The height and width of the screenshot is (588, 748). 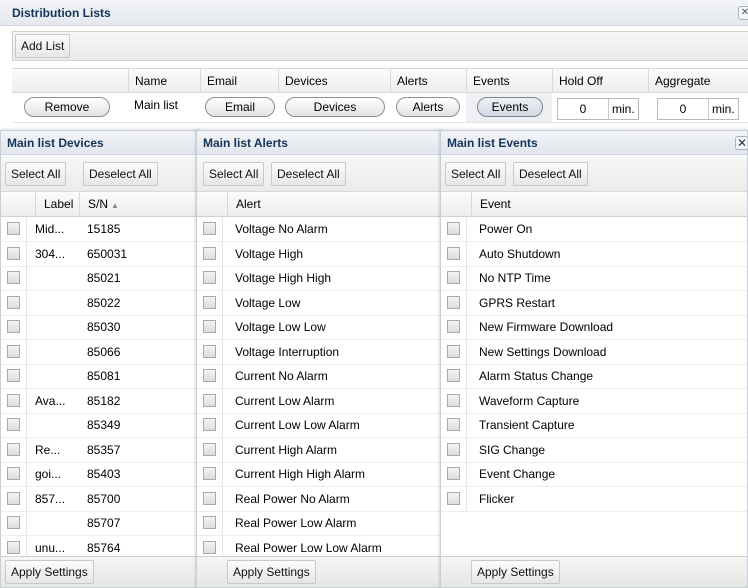 I want to click on devices-col-label: Label, so click(x=57, y=204).